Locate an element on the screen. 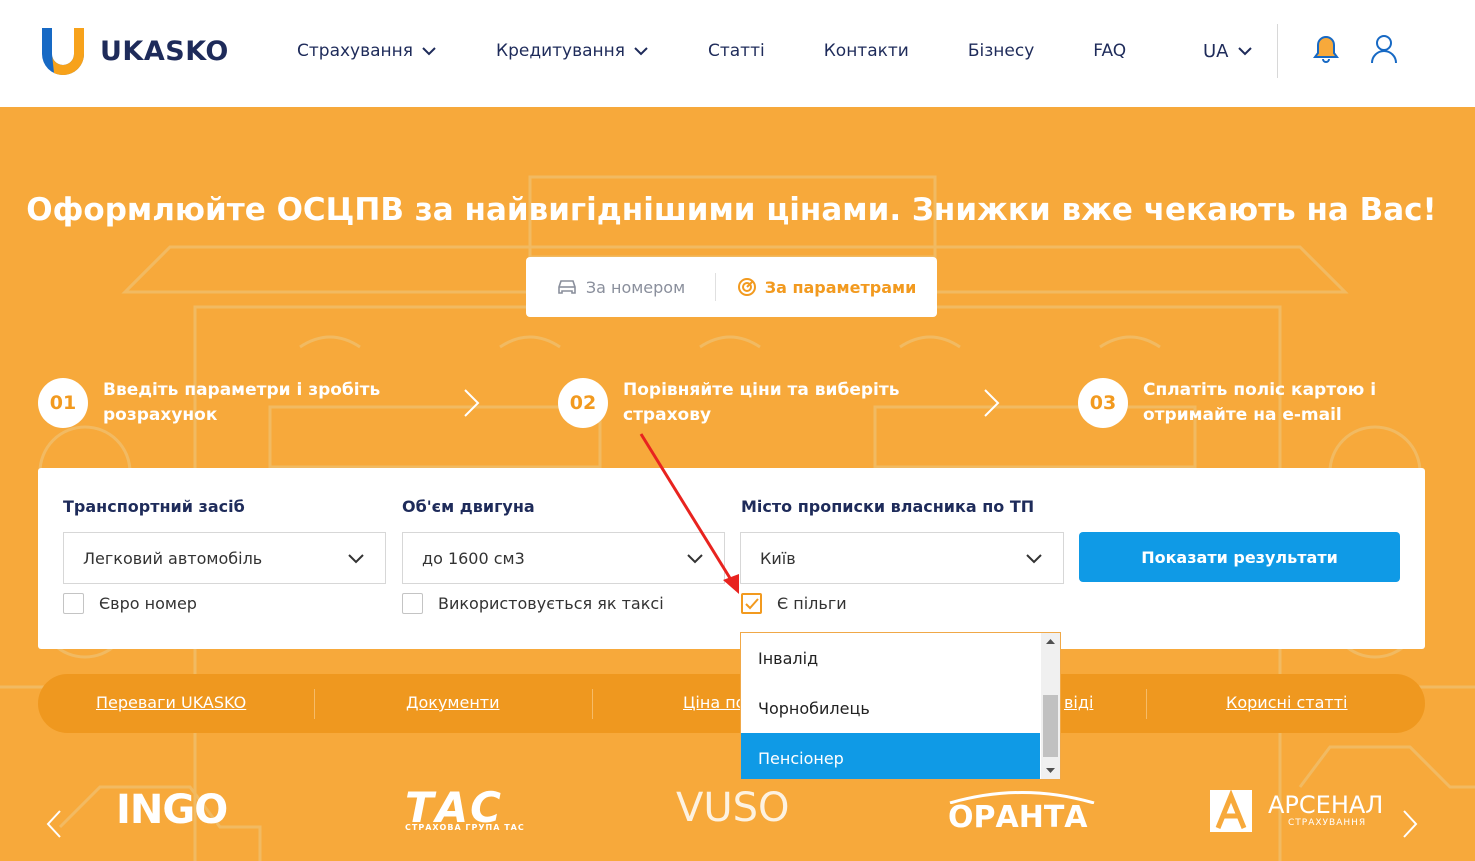  checkbox-label: Євро номер is located at coordinates (148, 603).